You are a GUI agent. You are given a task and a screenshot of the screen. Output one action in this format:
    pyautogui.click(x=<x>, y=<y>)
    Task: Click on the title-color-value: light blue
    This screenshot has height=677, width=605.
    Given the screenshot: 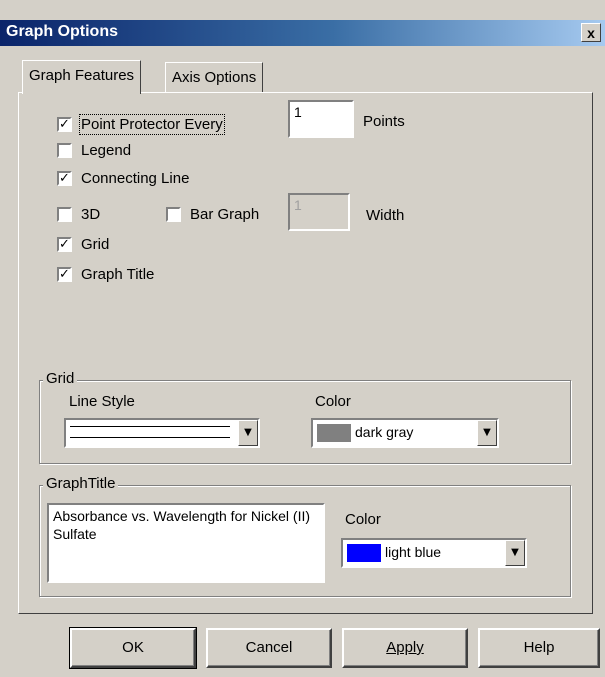 What is the action you would take?
    pyautogui.click(x=413, y=552)
    